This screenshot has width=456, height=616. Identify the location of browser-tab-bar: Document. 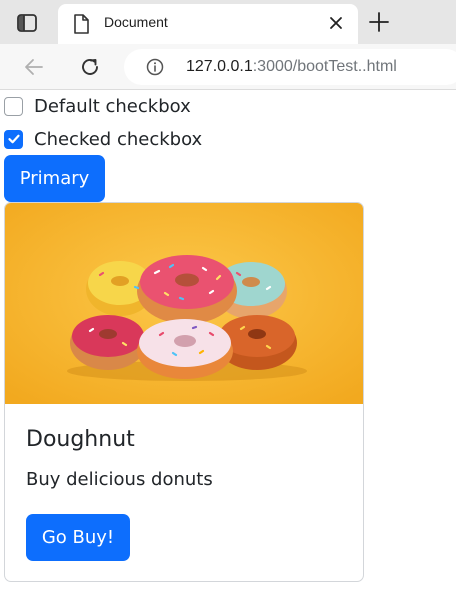
(228, 22).